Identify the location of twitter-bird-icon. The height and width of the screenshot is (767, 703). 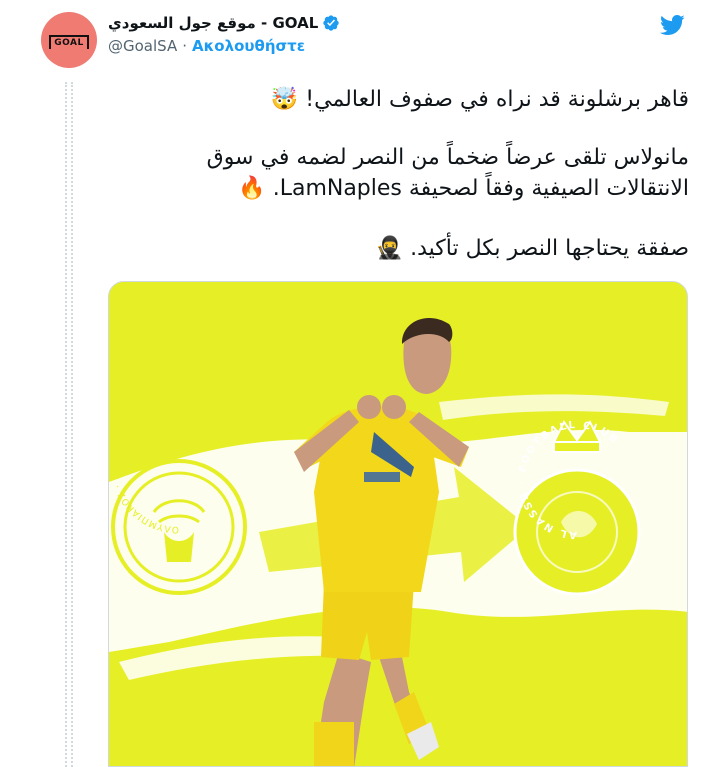
(672, 25).